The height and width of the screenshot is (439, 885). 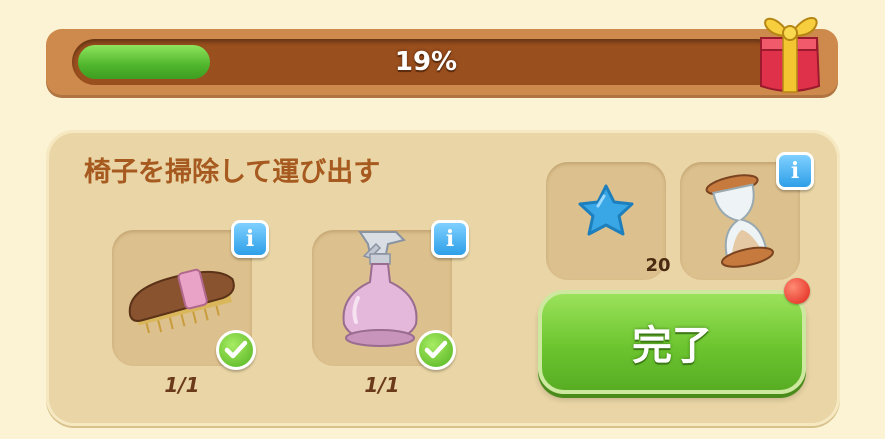 I want to click on progress-bar: 19%, so click(x=442, y=62).